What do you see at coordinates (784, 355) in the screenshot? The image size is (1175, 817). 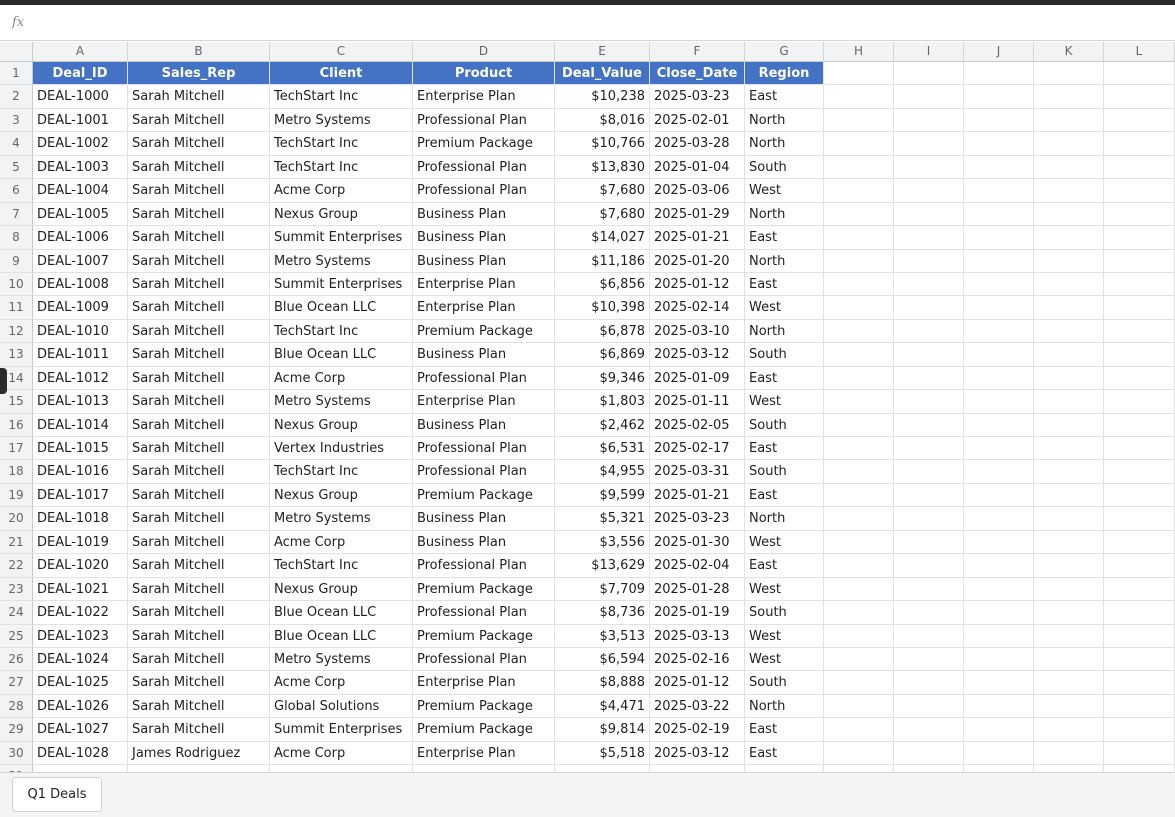 I see `data-cell-region: South` at bounding box center [784, 355].